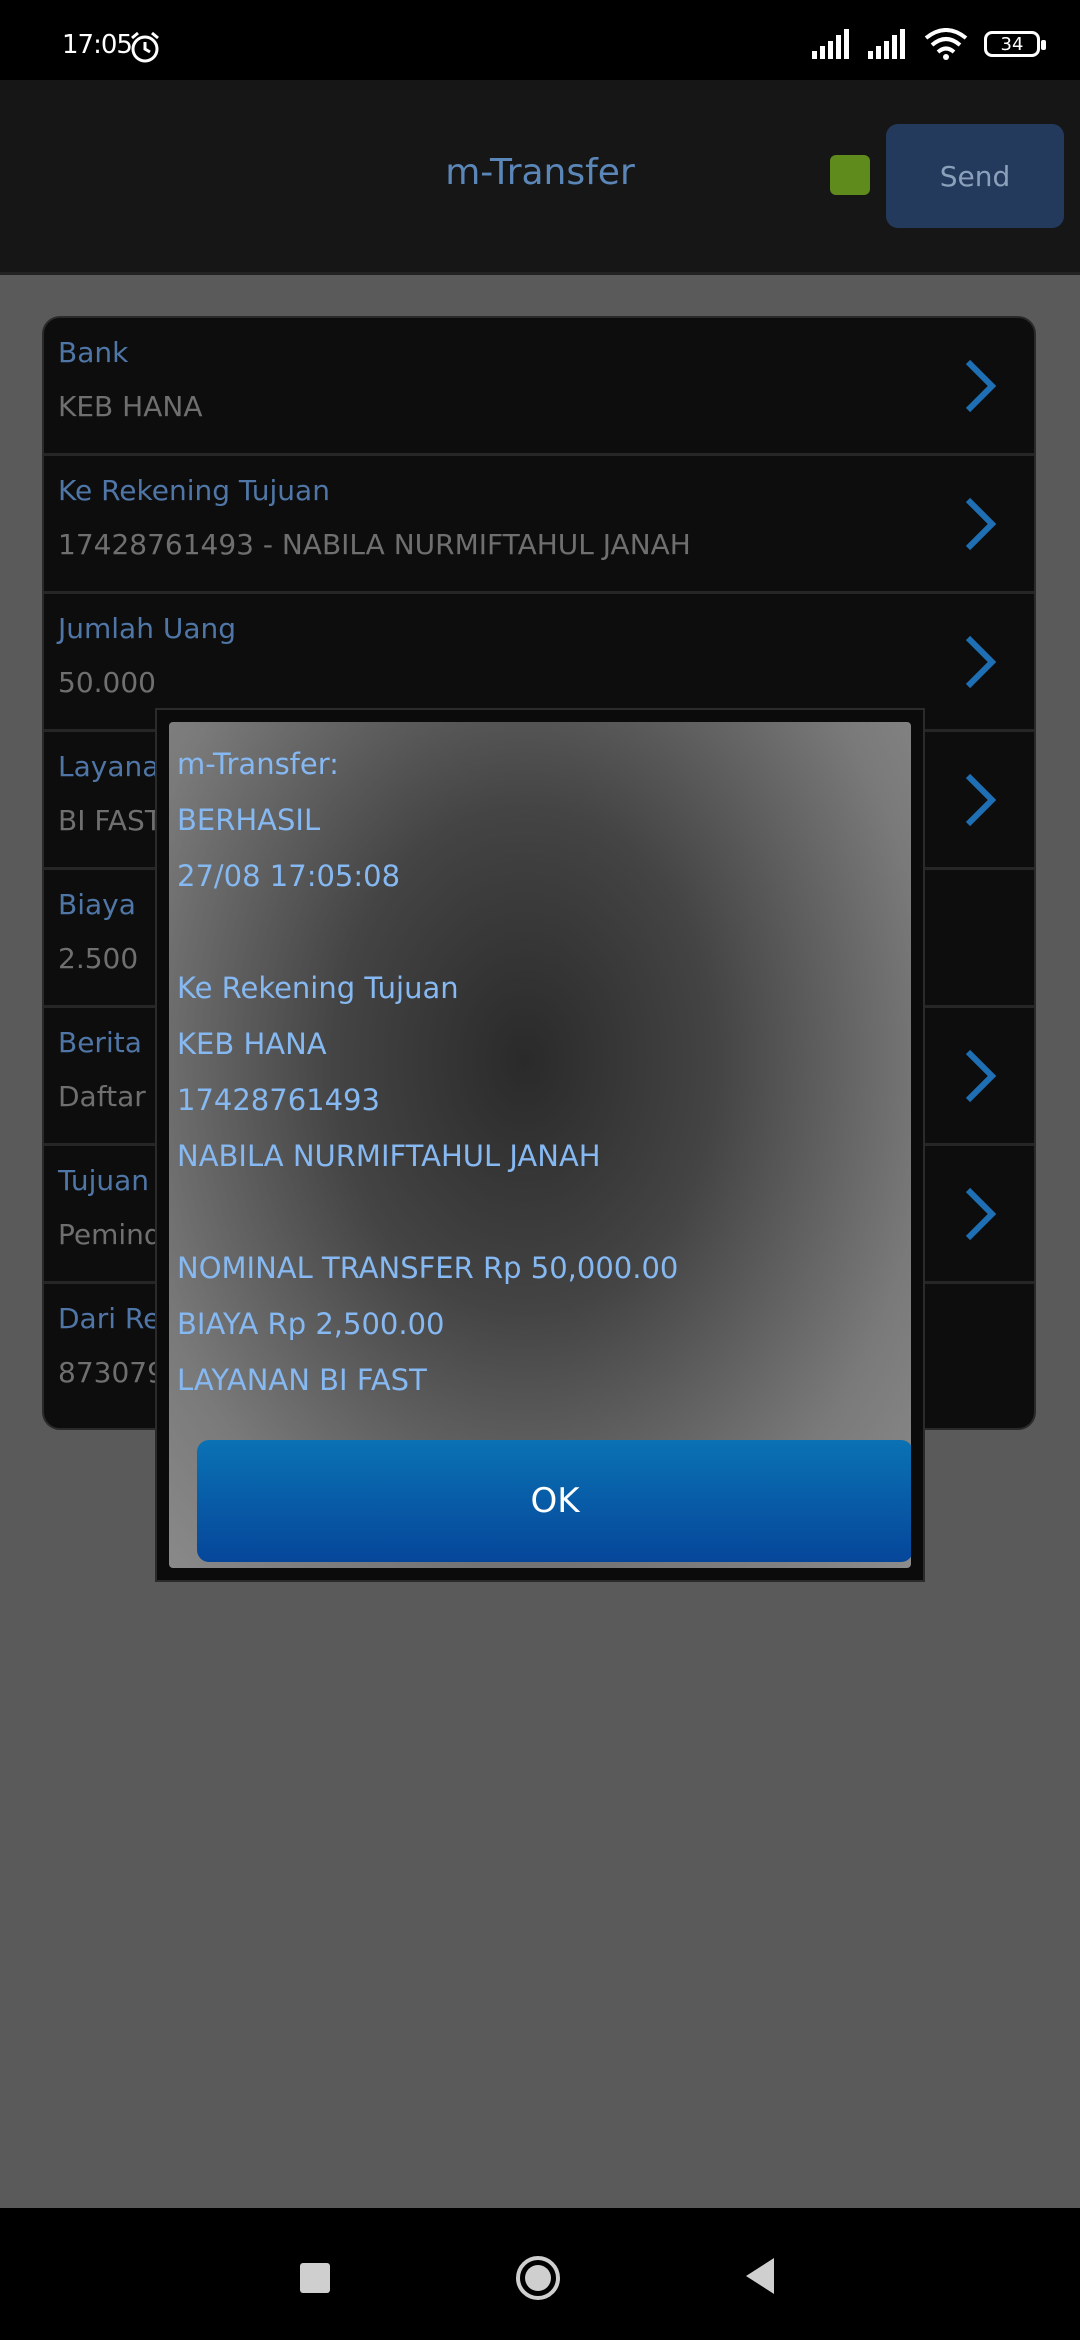 This screenshot has height=2340, width=1080. What do you see at coordinates (97, 45) in the screenshot?
I see `status-time: 17:05` at bounding box center [97, 45].